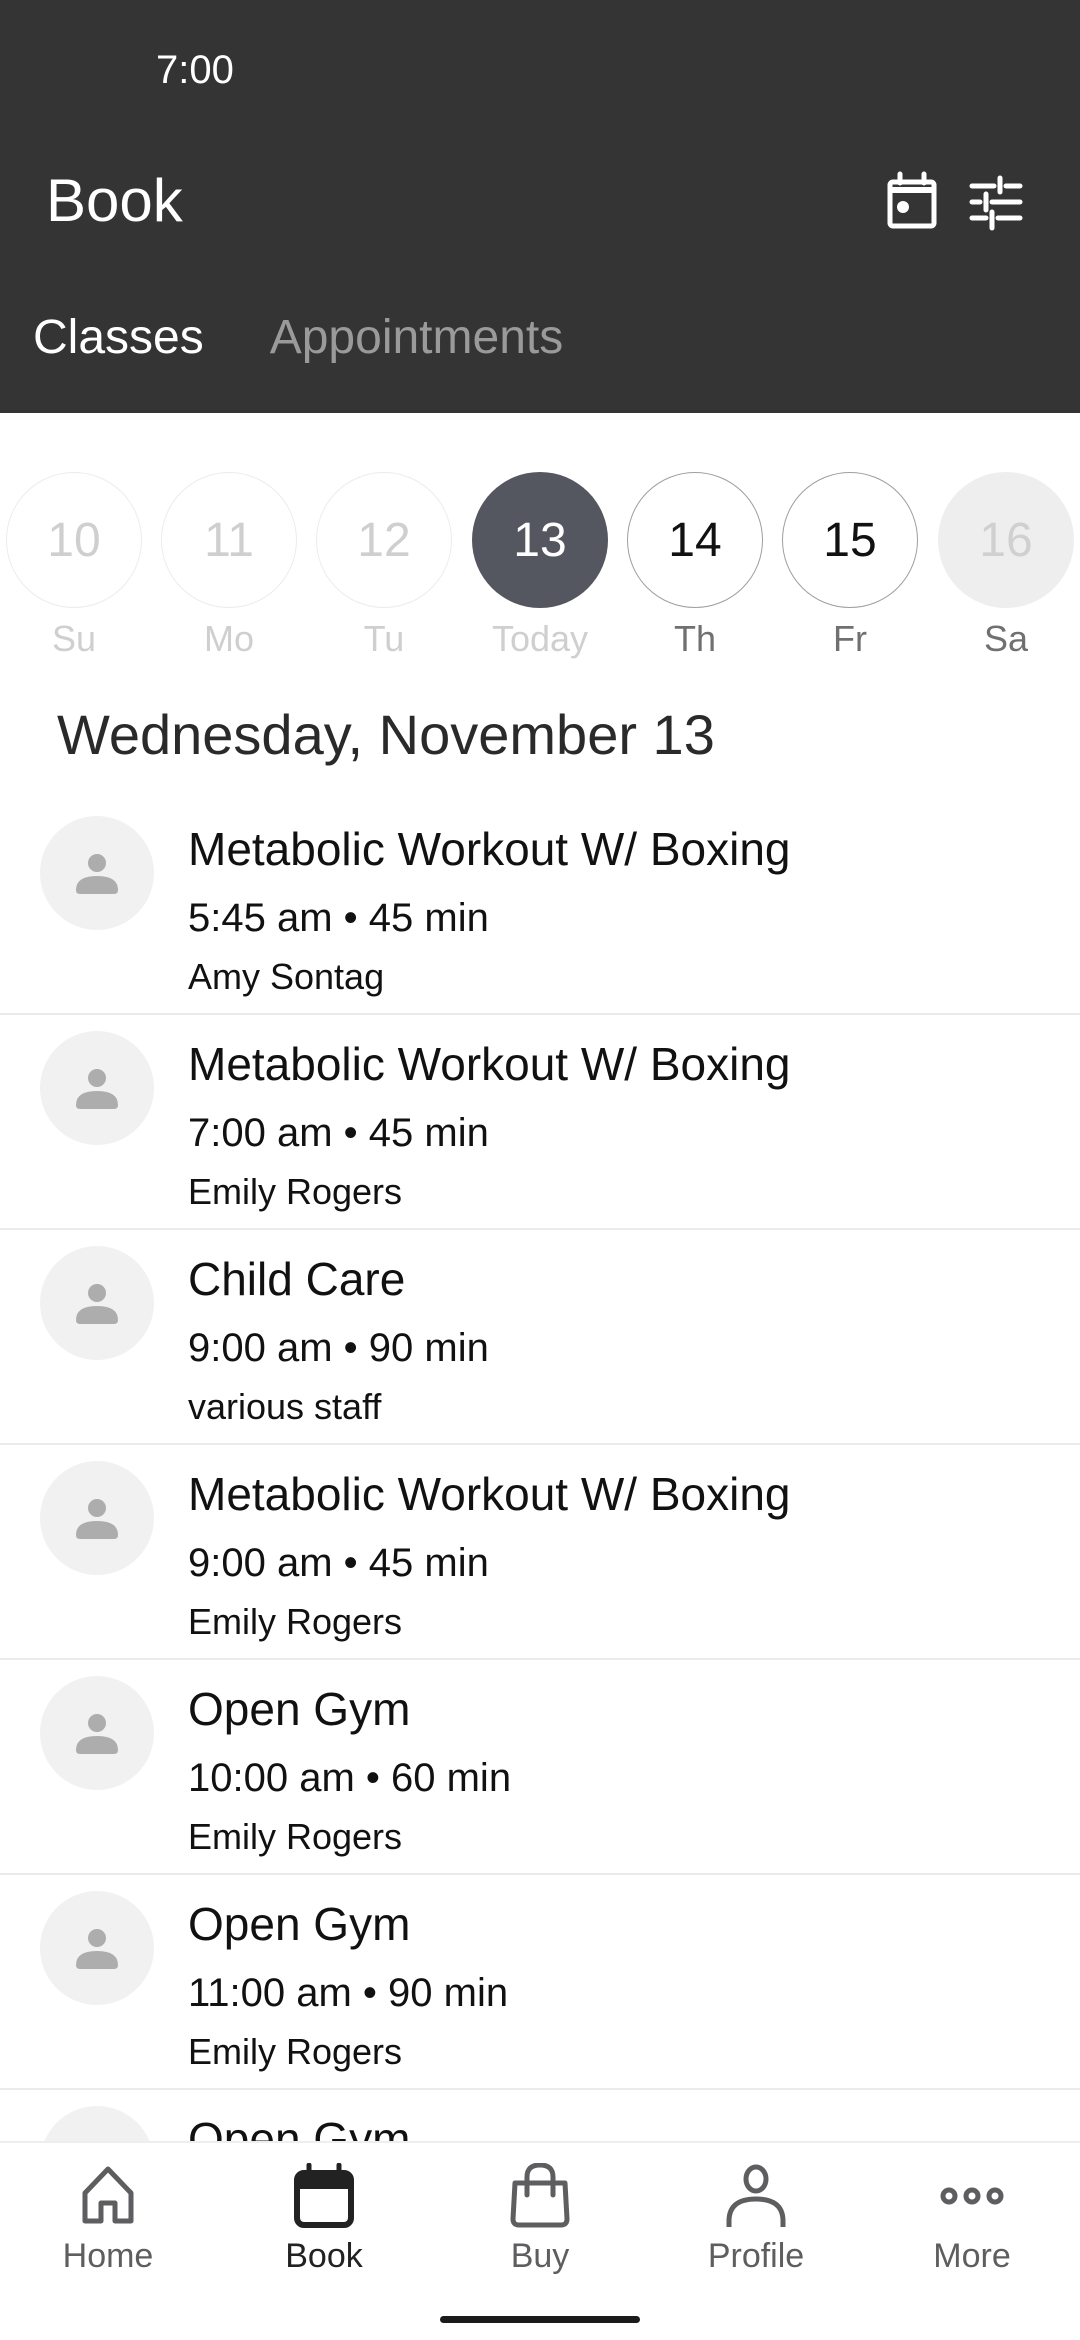 The height and width of the screenshot is (2340, 1080). What do you see at coordinates (540, 2256) in the screenshot?
I see `nav-label: Buy` at bounding box center [540, 2256].